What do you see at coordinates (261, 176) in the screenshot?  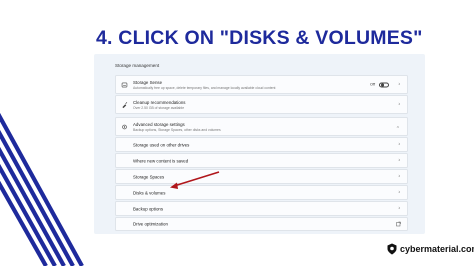 I see `sub-item-storage-spaces: Storage Spaces ›` at bounding box center [261, 176].